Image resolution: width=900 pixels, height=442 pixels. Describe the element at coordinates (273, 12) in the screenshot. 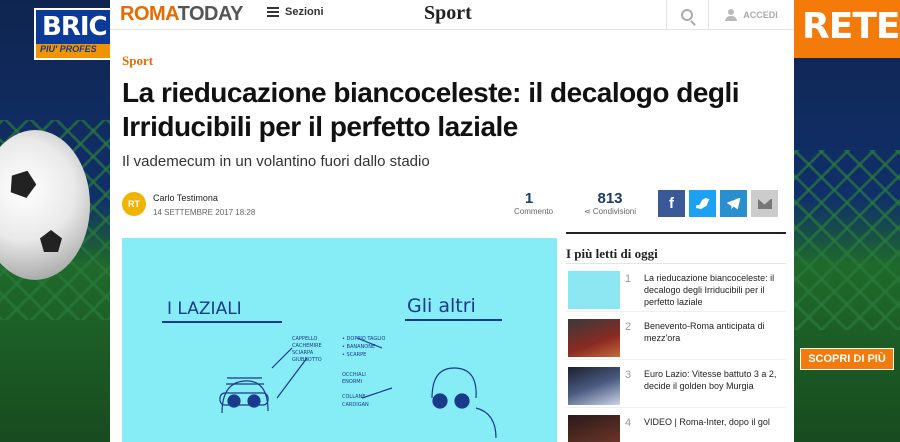

I see `hamburger-icon` at that location.